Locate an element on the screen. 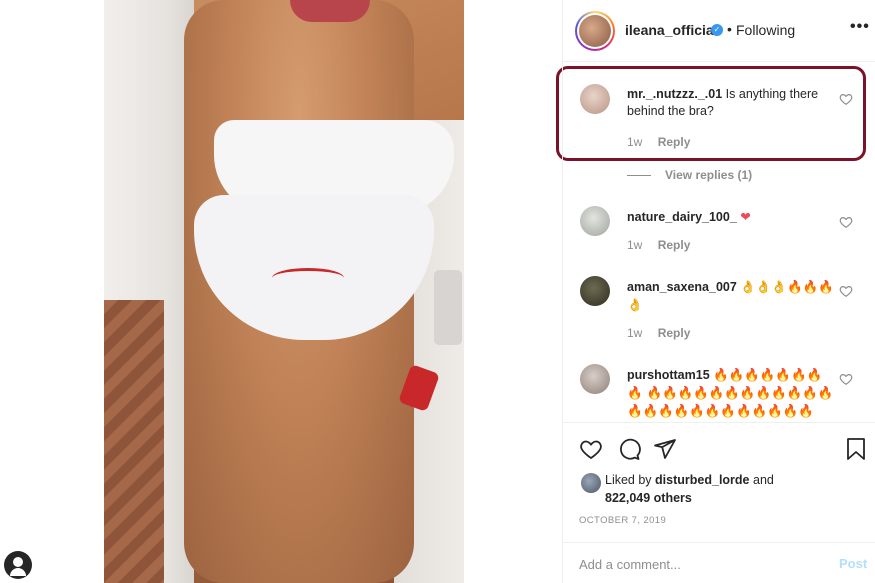 This screenshot has width=875, height=583. comment-body: aman_saxena_007 👌👌👌🔥🔥🔥 👌 is located at coordinates (732, 296).